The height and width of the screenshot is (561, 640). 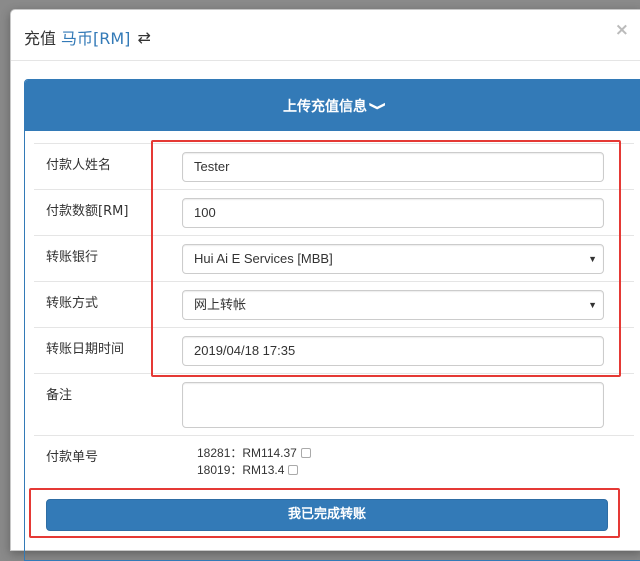 I want to click on remark-label: 备注, so click(x=59, y=395).